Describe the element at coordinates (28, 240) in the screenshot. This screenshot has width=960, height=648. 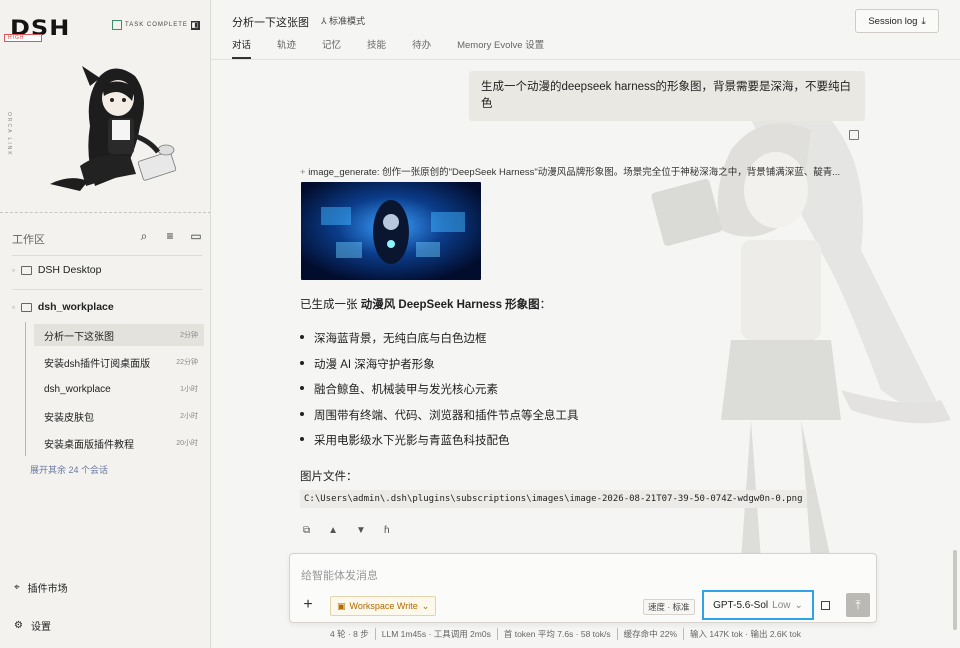
I see `workspace-title: 工作区` at that location.